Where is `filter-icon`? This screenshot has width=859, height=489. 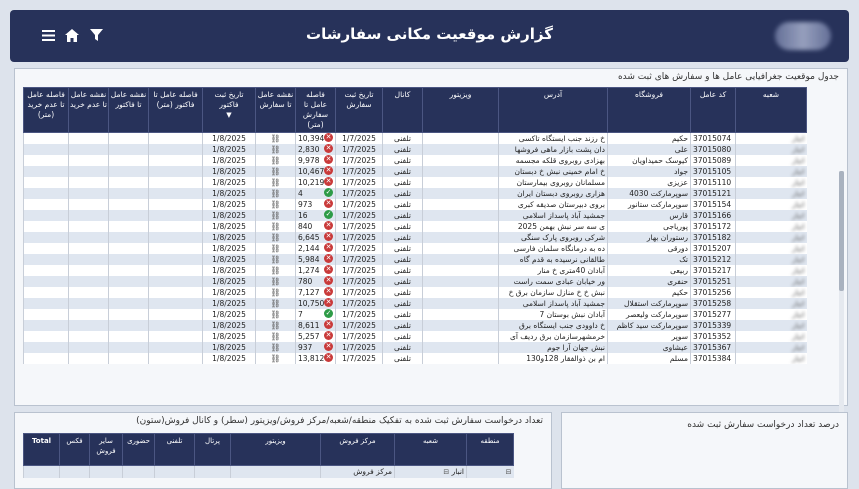
filter-icon is located at coordinates (96, 35).